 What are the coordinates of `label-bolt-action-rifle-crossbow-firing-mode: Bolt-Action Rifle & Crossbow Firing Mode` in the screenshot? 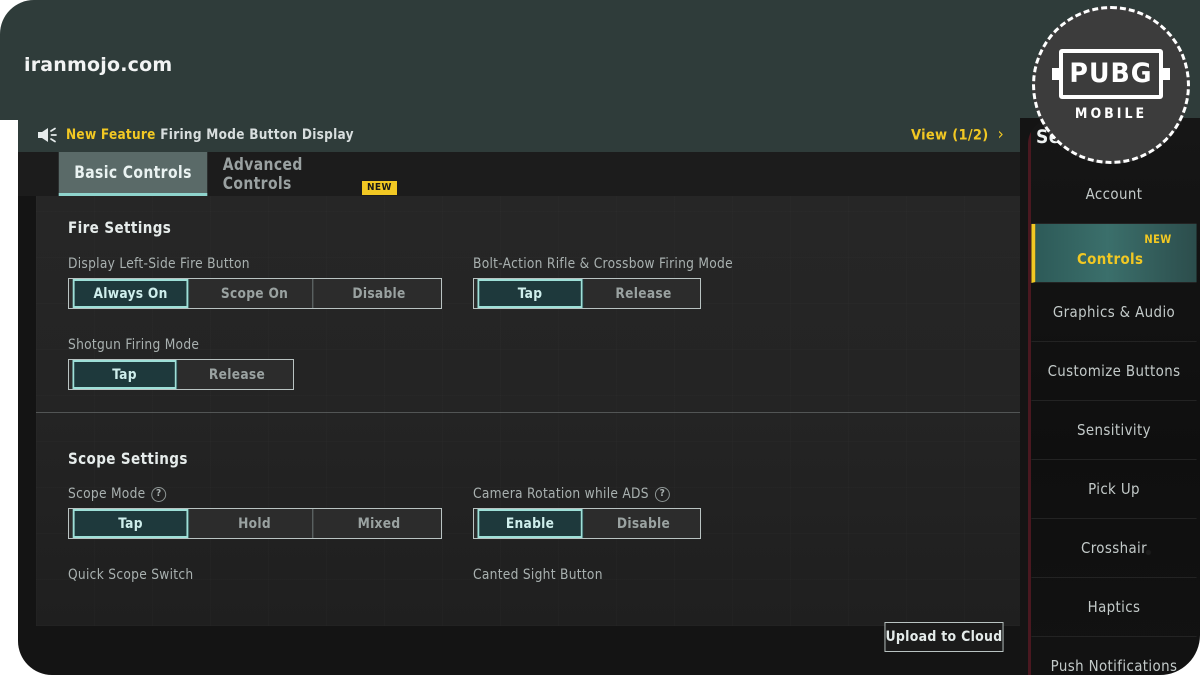 It's located at (603, 264).